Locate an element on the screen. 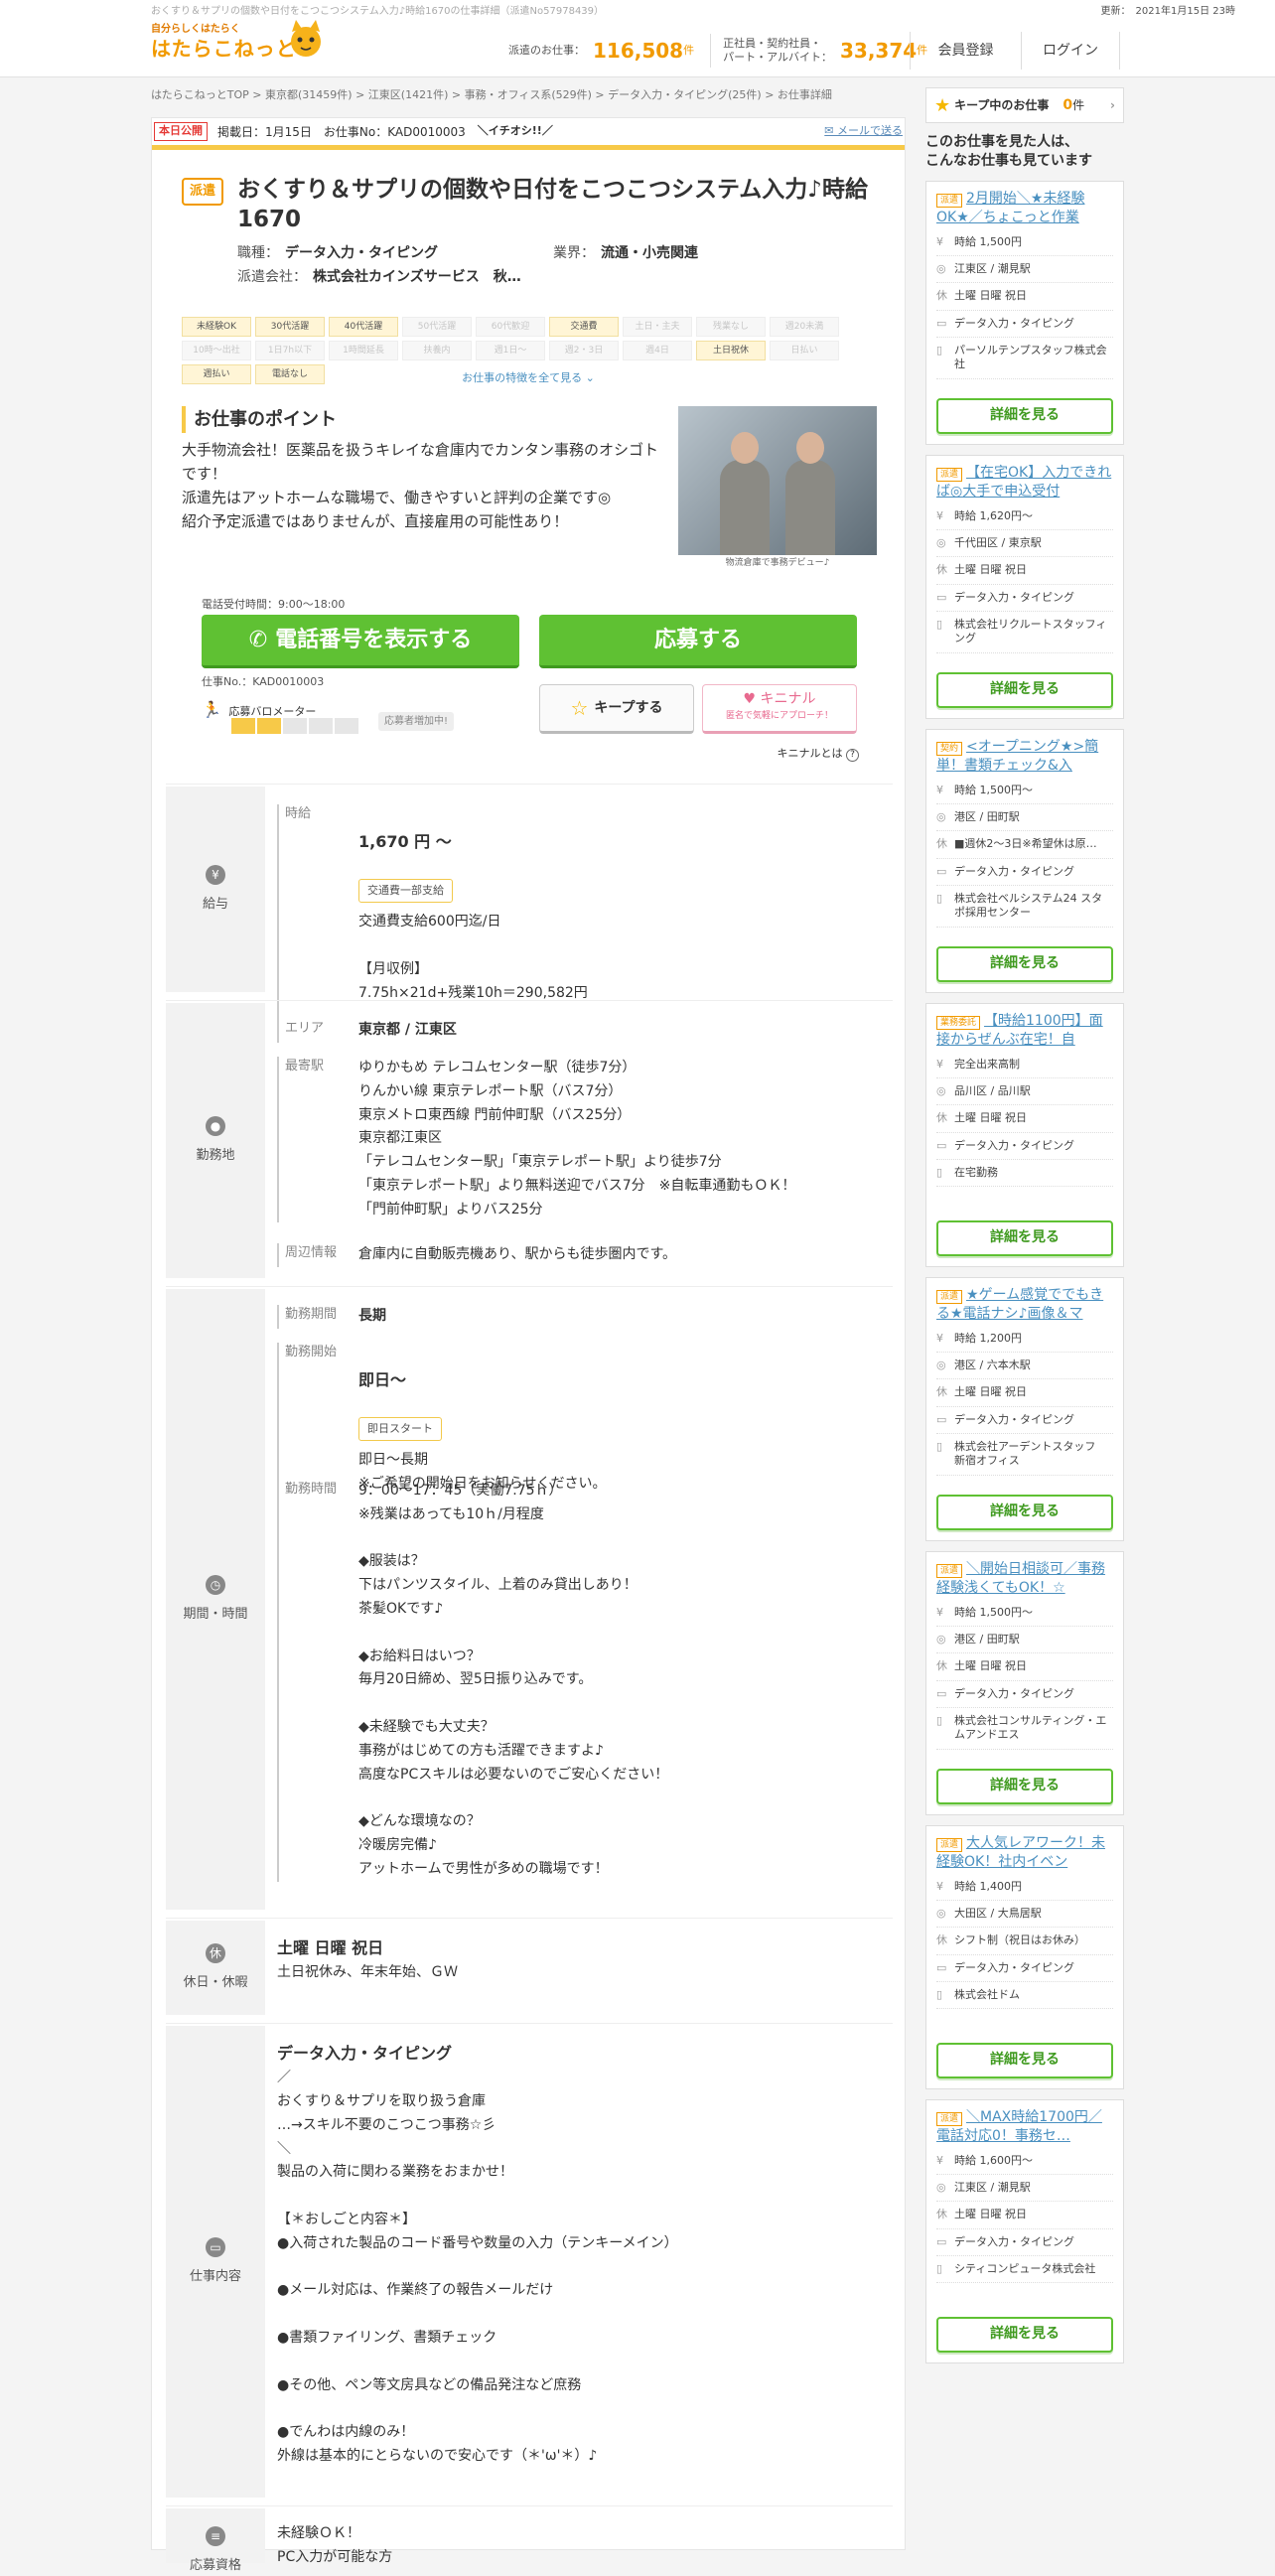 The height and width of the screenshot is (2576, 1275). related-job-company: ▯ 株式会社ベルシステム24 スタポ採用センター is located at coordinates (1024, 907).